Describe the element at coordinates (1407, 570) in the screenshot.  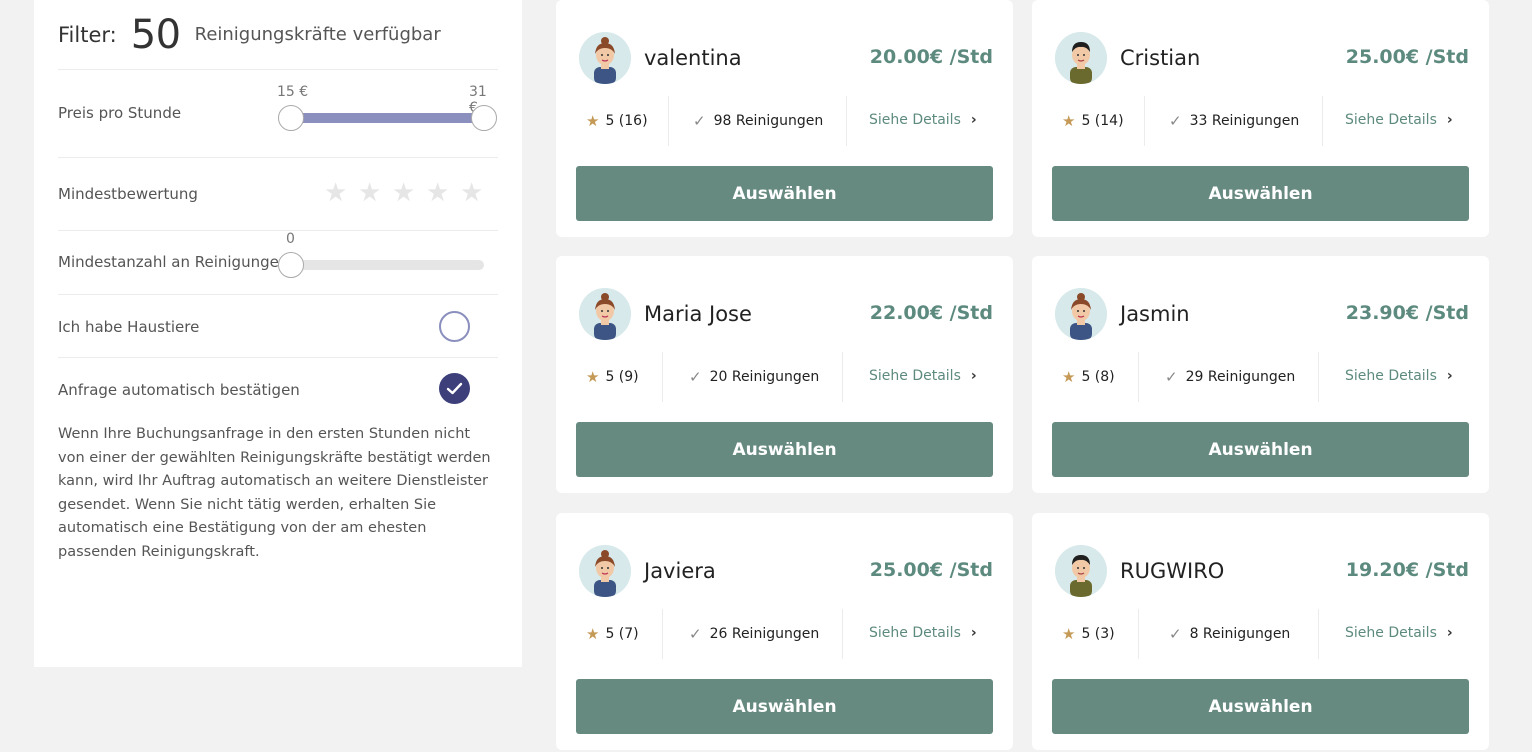
I see `hourly-price: 19.20€ /Std` at that location.